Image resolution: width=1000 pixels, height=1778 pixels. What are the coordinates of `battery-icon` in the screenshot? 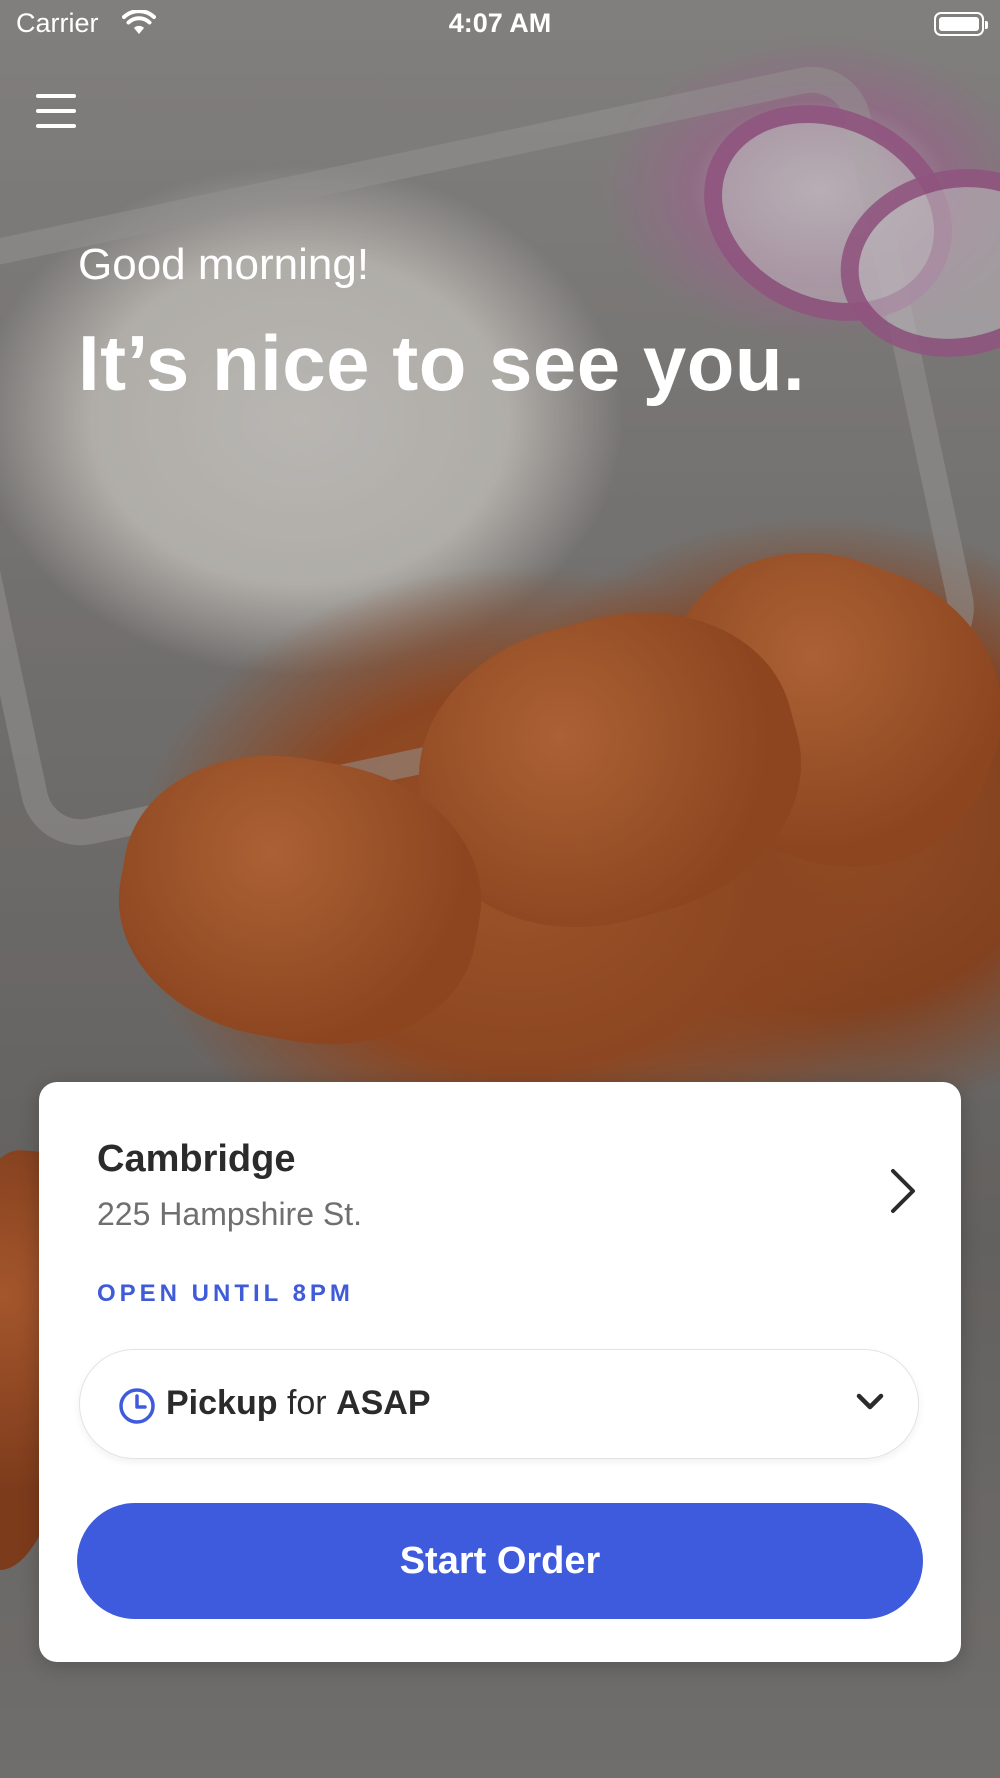 It's located at (961, 24).